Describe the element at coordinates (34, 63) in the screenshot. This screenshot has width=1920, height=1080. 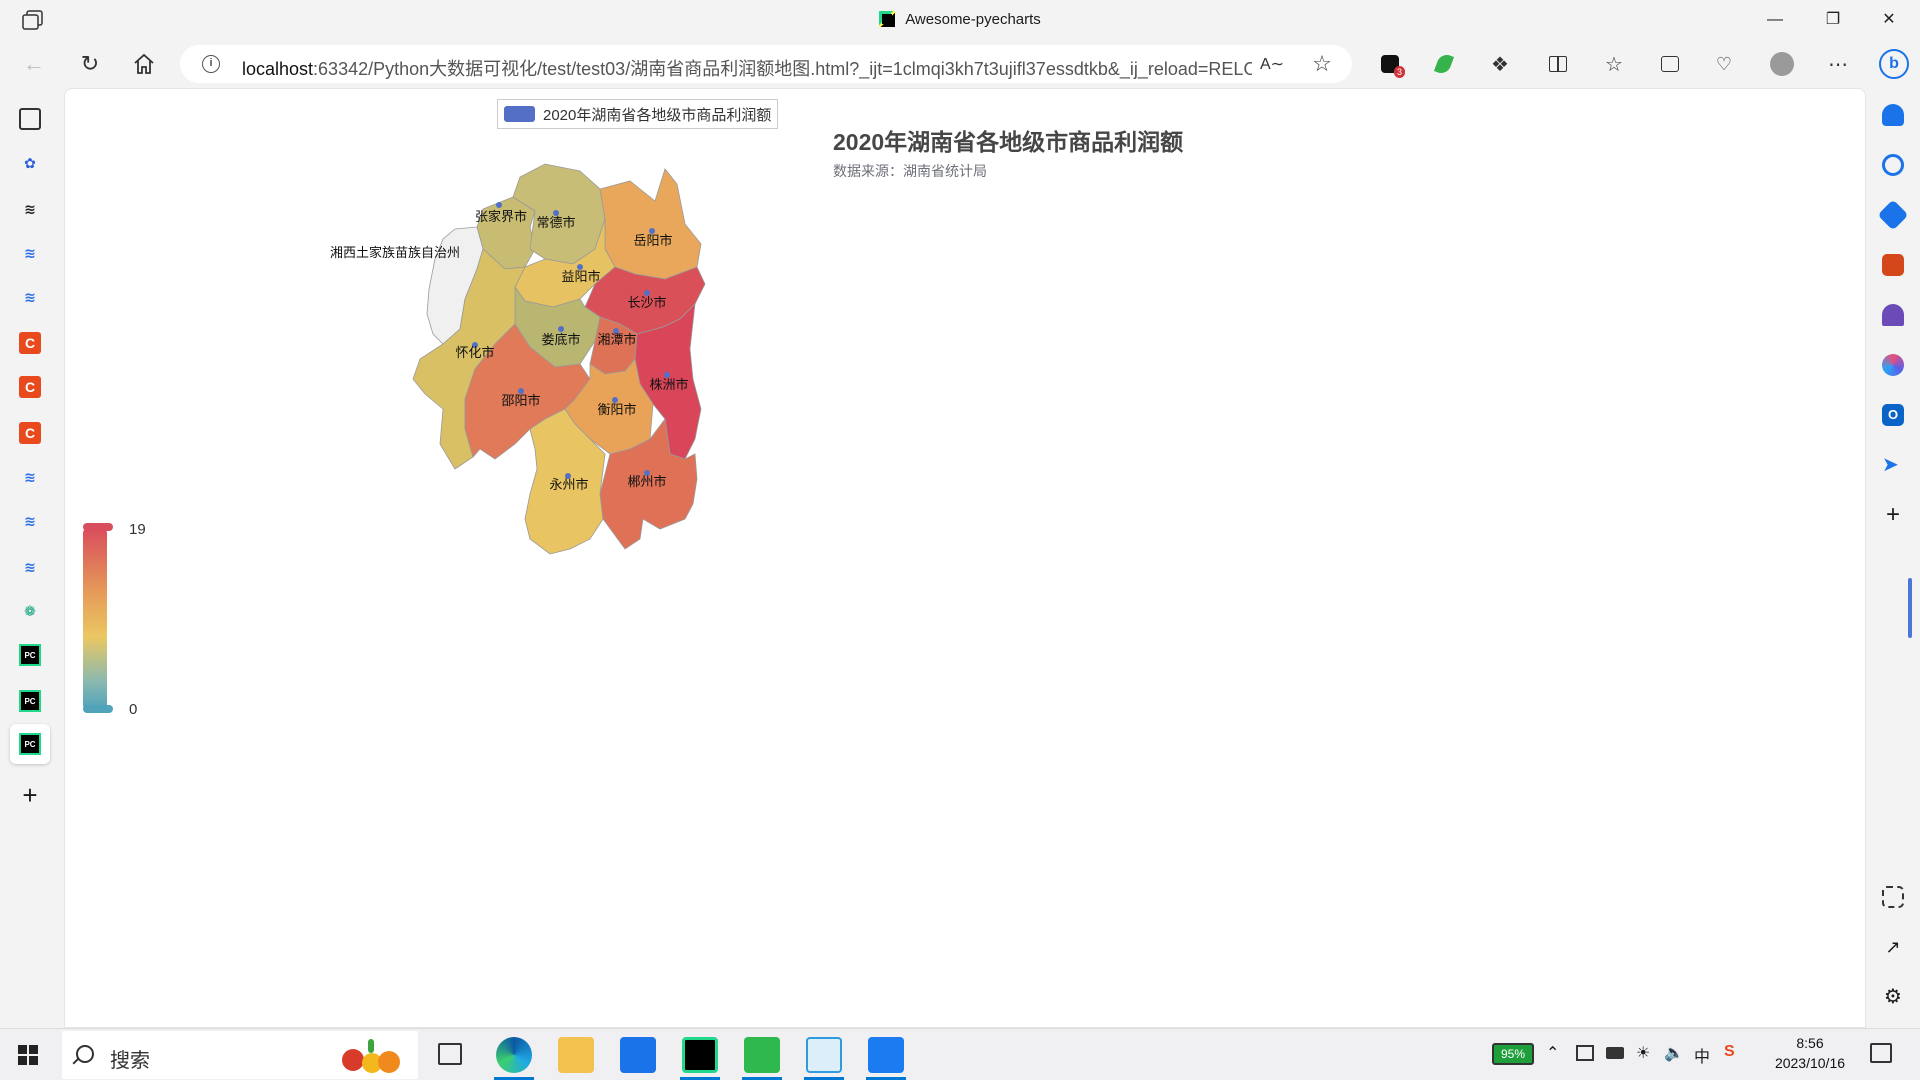
I see `back-icon: ←` at that location.